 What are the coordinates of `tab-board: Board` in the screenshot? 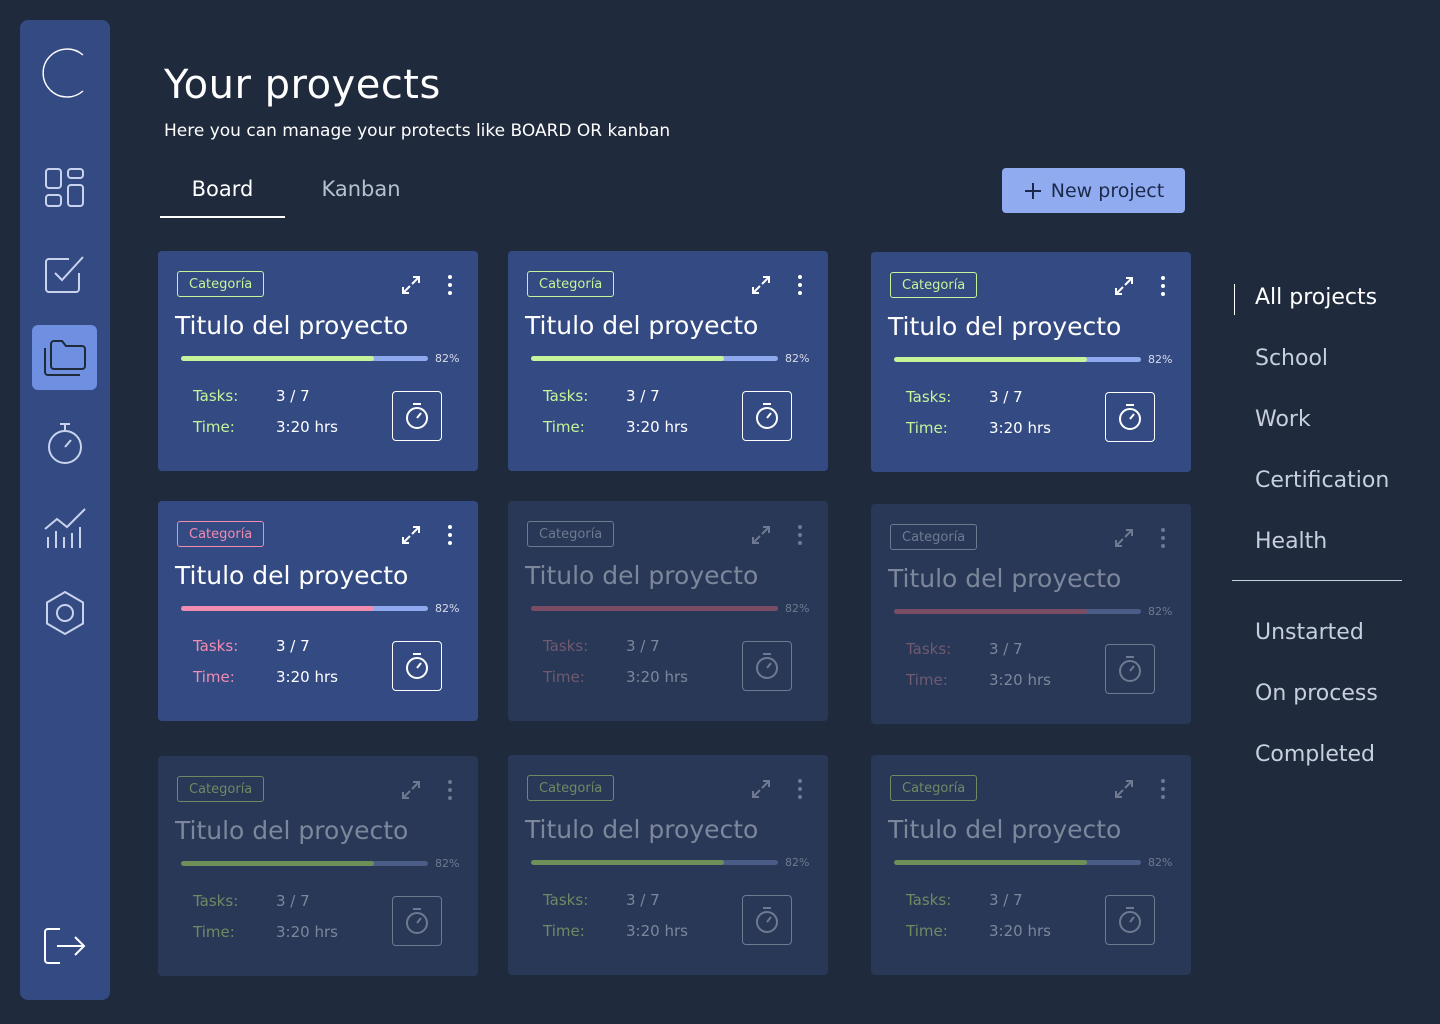 It's located at (222, 195).